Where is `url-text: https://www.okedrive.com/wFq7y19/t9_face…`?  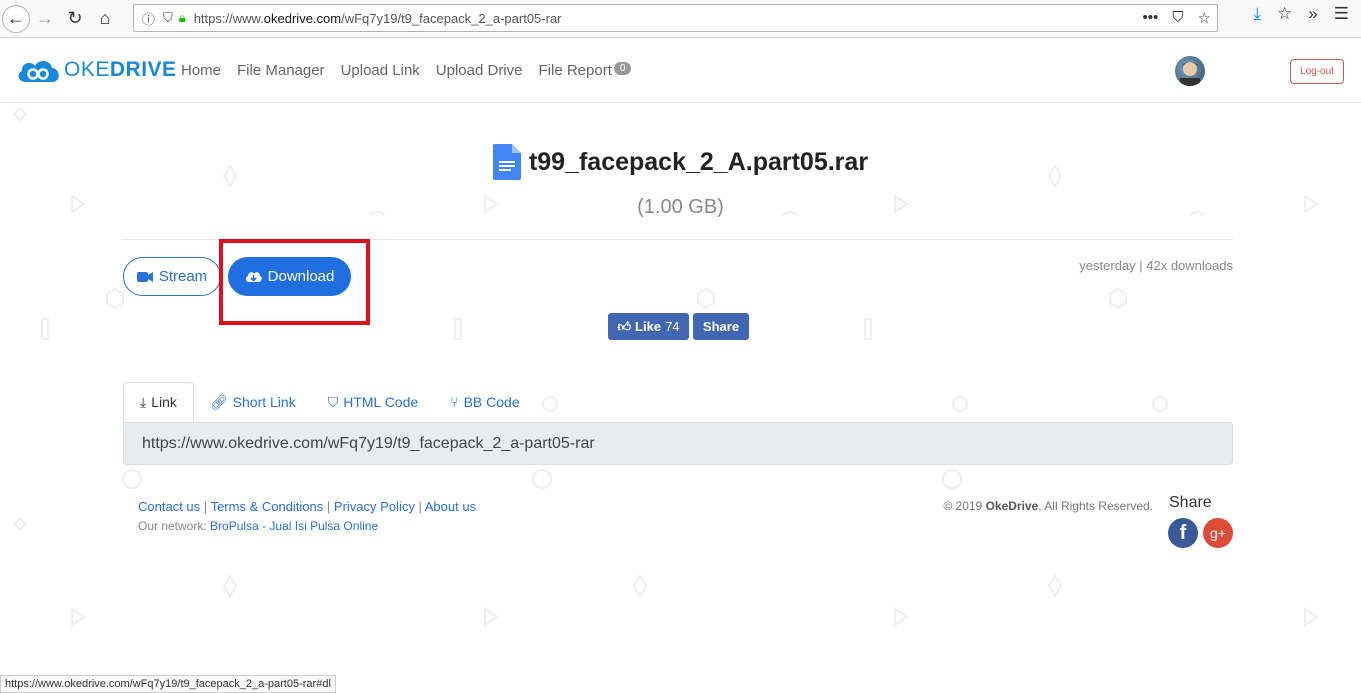
url-text: https://www.okedrive.com/wFq7y19/t9_face… is located at coordinates (378, 18).